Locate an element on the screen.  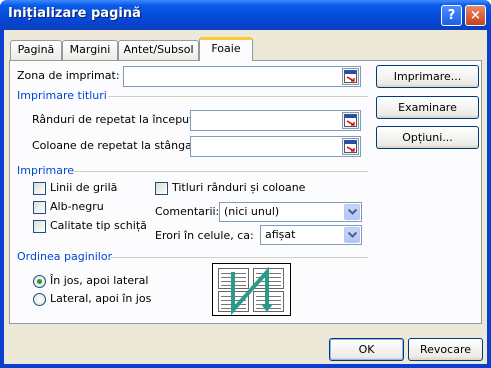
close-button: × is located at coordinates (475, 15).